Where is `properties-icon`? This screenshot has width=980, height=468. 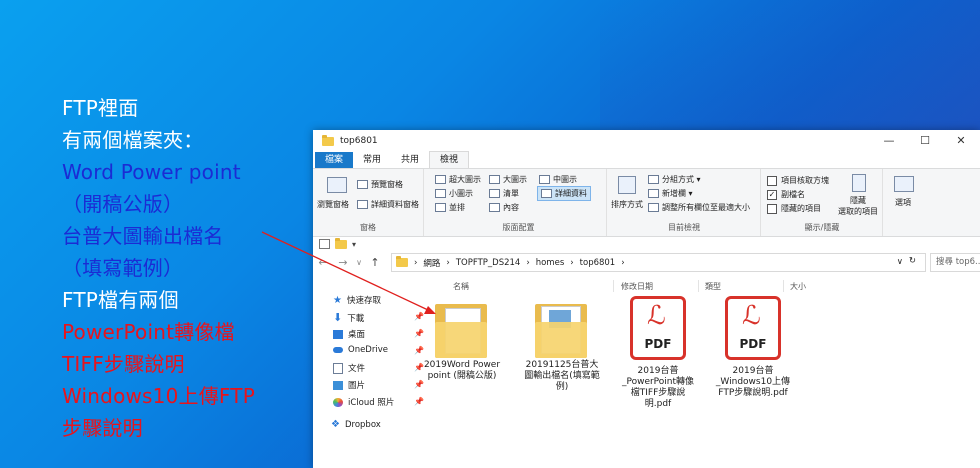 properties-icon is located at coordinates (324, 244).